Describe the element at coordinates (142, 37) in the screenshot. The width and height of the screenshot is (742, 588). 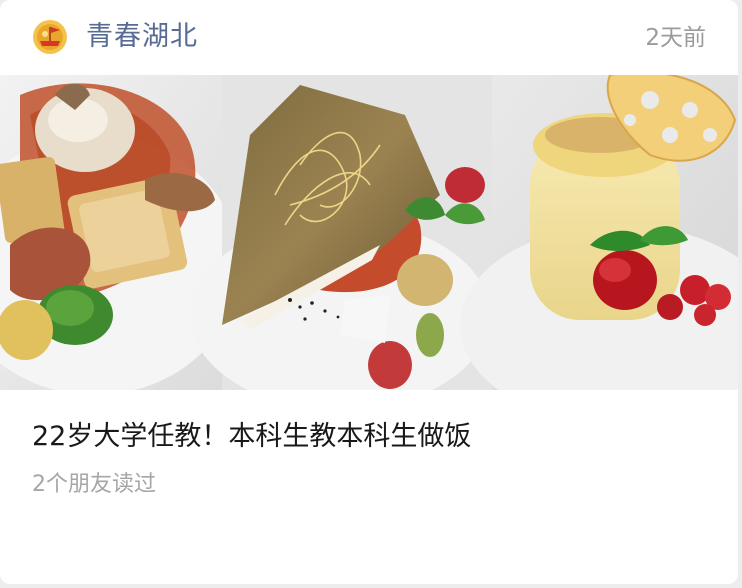
I see `account-name: 青春湖北` at that location.